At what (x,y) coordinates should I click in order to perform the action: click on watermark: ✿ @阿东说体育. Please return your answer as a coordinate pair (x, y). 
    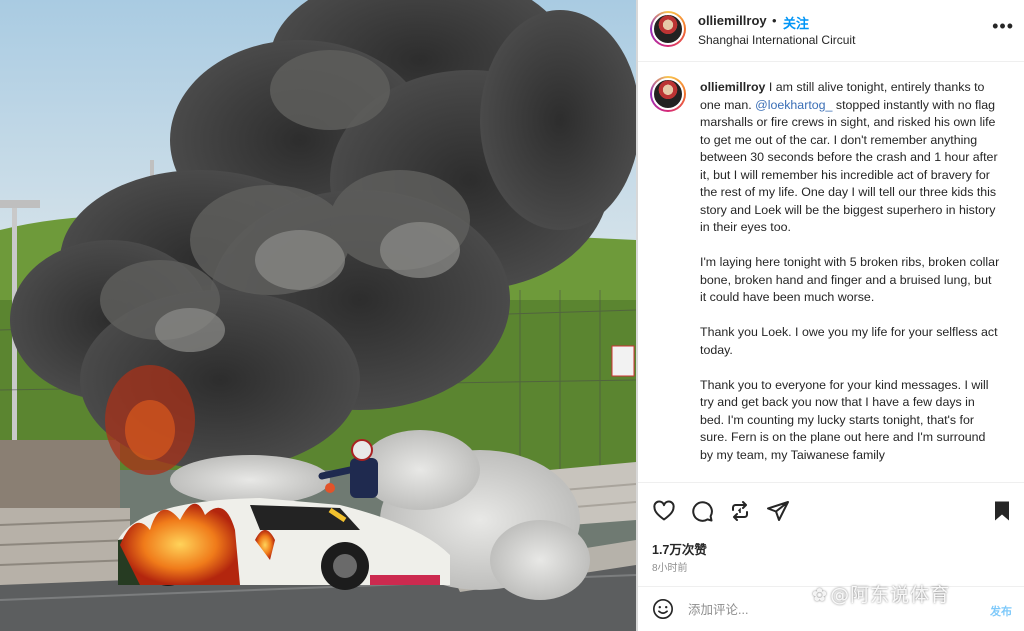
    Looking at the image, I should click on (881, 593).